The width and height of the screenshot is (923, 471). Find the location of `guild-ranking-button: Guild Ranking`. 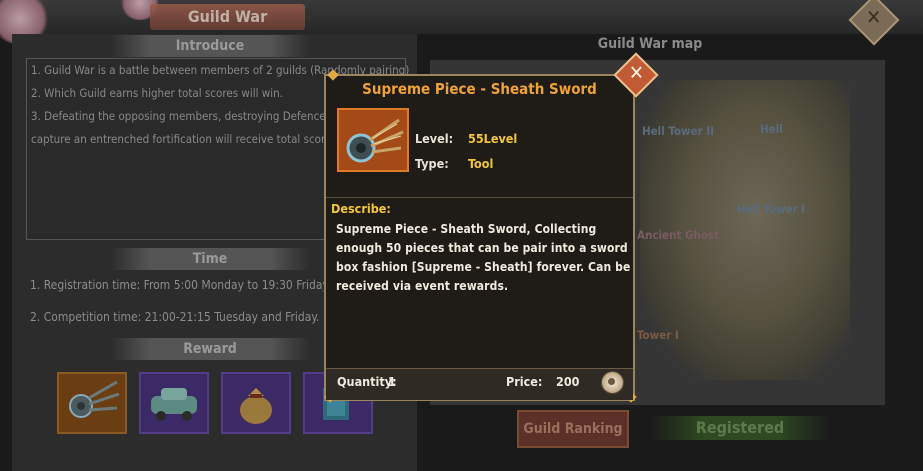

guild-ranking-button: Guild Ranking is located at coordinates (573, 429).